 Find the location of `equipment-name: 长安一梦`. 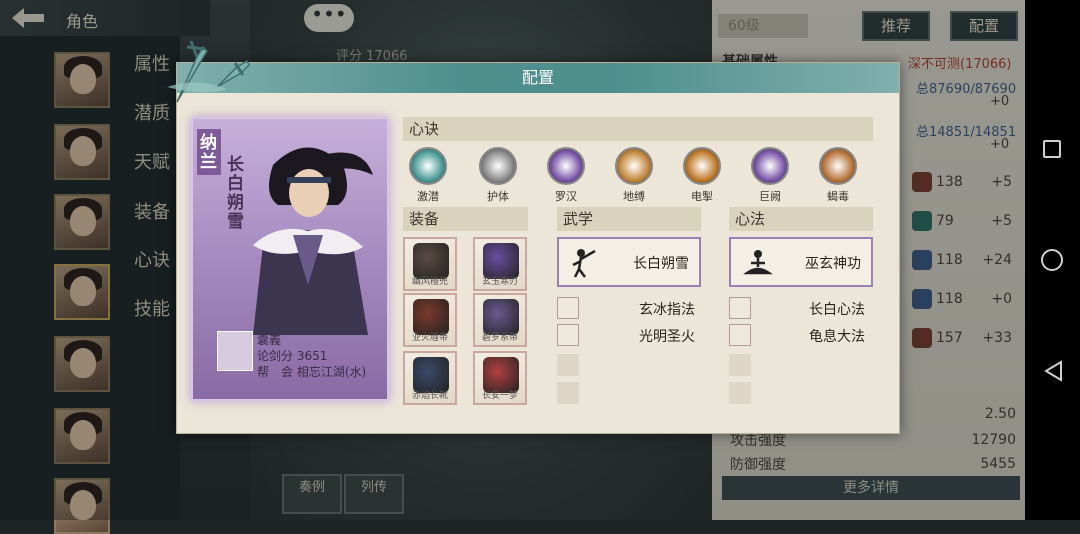

equipment-name: 长安一梦 is located at coordinates (499, 396).